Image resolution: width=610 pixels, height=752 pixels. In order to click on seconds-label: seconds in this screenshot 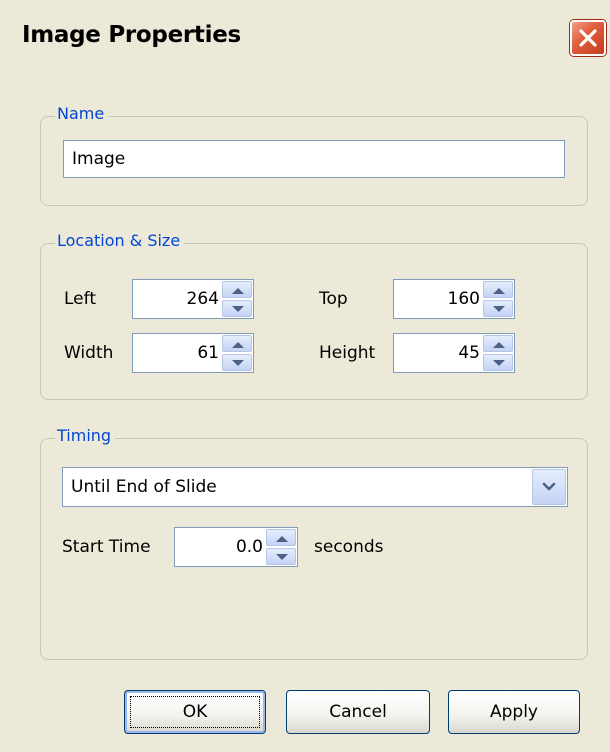, I will do `click(349, 547)`.